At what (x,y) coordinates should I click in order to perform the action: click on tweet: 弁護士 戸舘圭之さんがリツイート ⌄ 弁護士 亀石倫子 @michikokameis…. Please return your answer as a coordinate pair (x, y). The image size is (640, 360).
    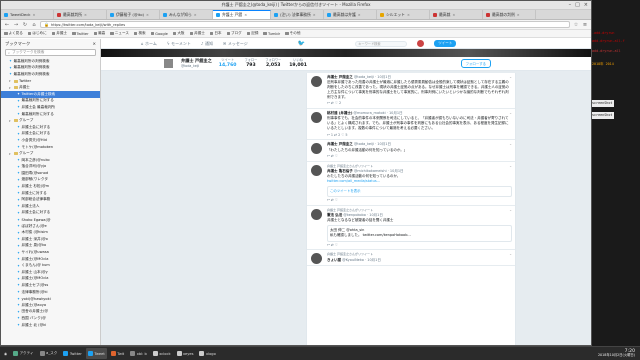
    Looking at the image, I should click on (411, 184).